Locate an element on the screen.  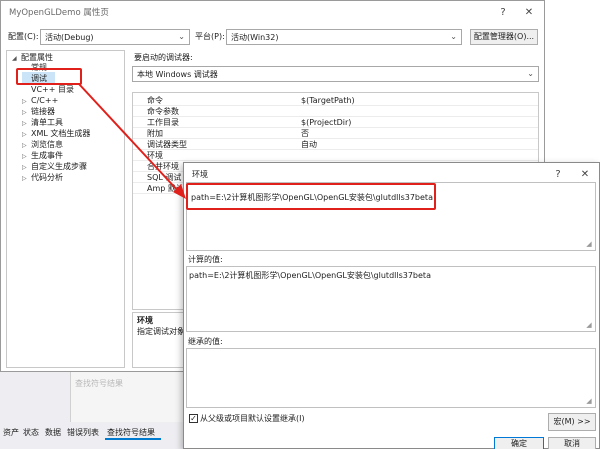
property-row-attach: 附加 否 is located at coordinates (335, 133).